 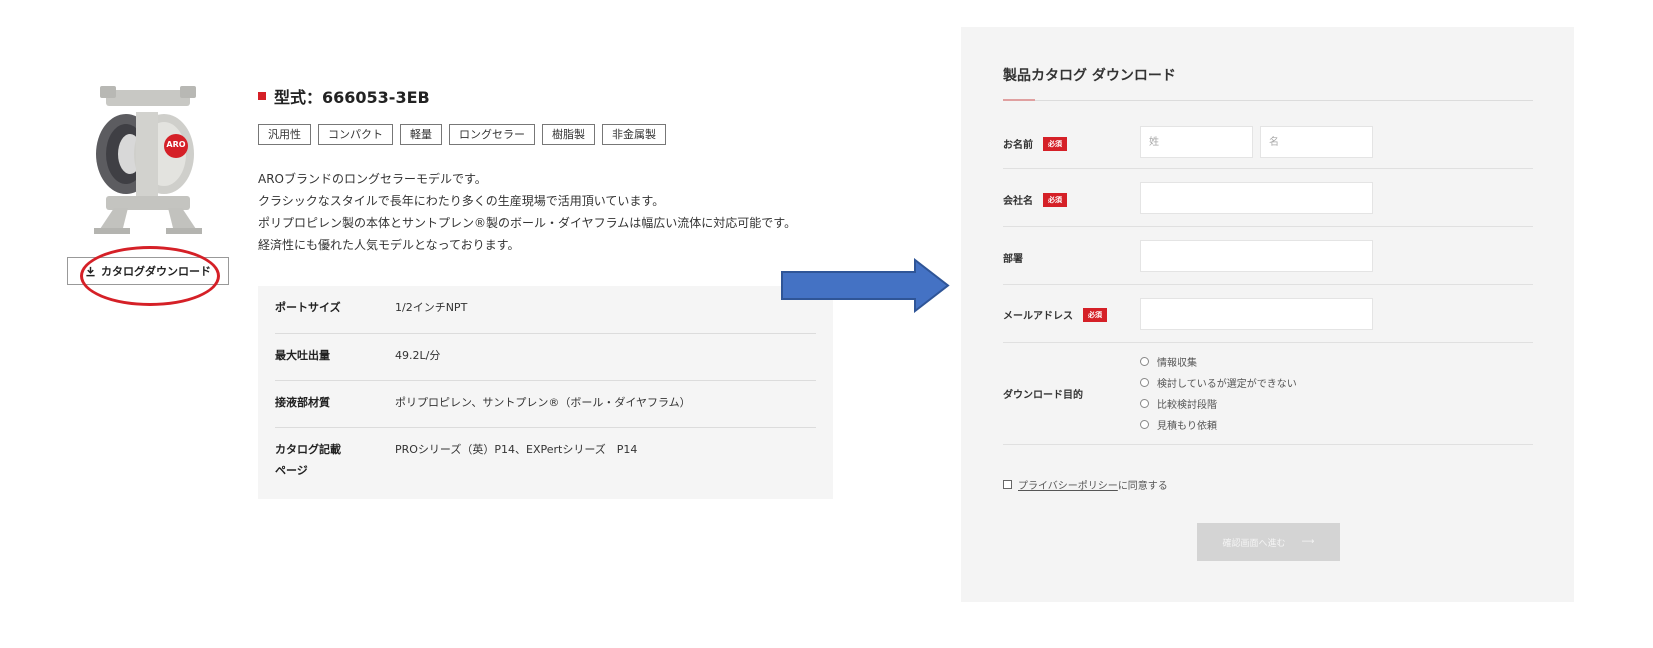 I want to click on right-arrow-icon, so click(x=865, y=285).